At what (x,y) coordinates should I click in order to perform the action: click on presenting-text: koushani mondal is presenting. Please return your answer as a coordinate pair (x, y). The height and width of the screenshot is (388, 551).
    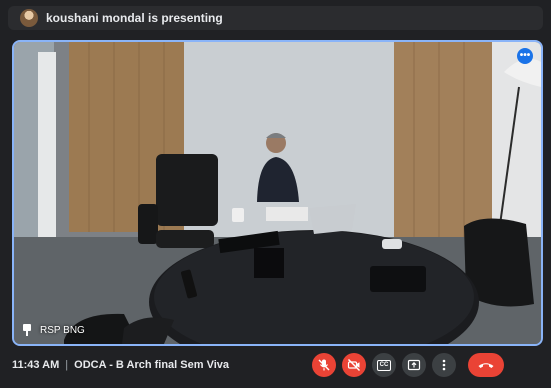
    Looking at the image, I should click on (134, 18).